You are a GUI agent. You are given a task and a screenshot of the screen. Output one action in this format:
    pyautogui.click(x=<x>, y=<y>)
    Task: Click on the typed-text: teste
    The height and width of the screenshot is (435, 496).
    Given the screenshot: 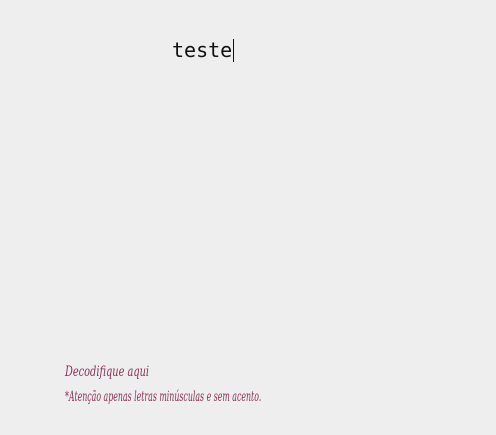 What is the action you would take?
    pyautogui.click(x=203, y=50)
    